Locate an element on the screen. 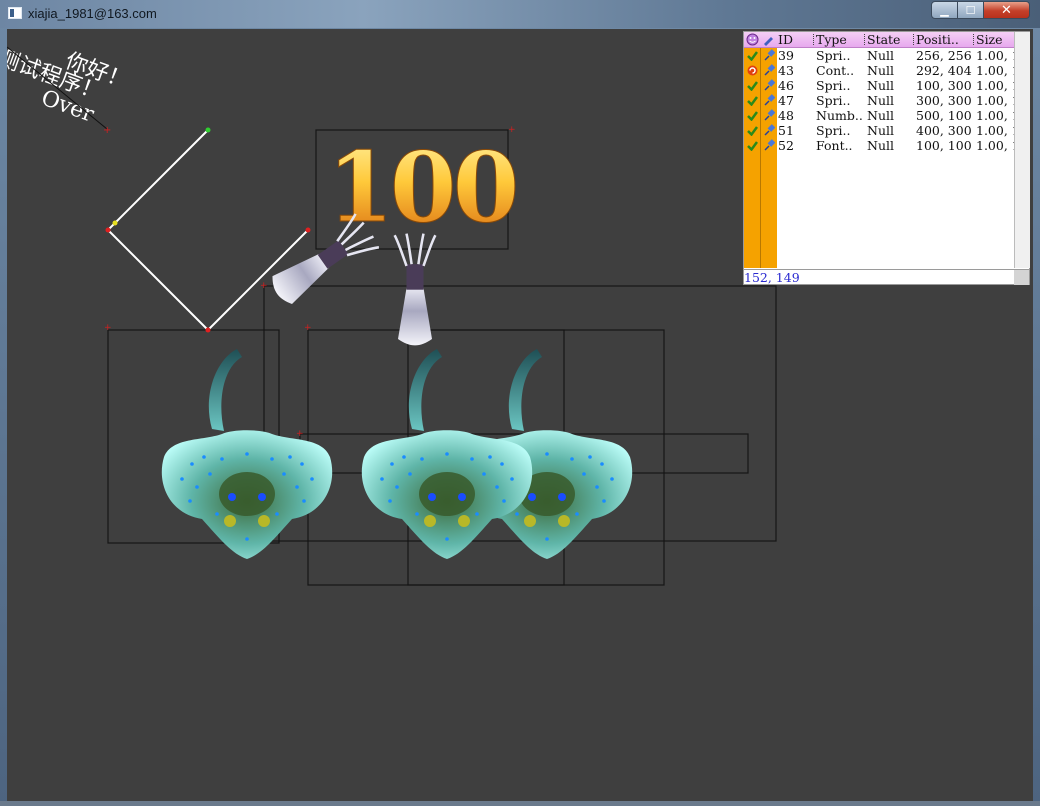 The image size is (1040, 806). bone-end-node is located at coordinates (208, 130).